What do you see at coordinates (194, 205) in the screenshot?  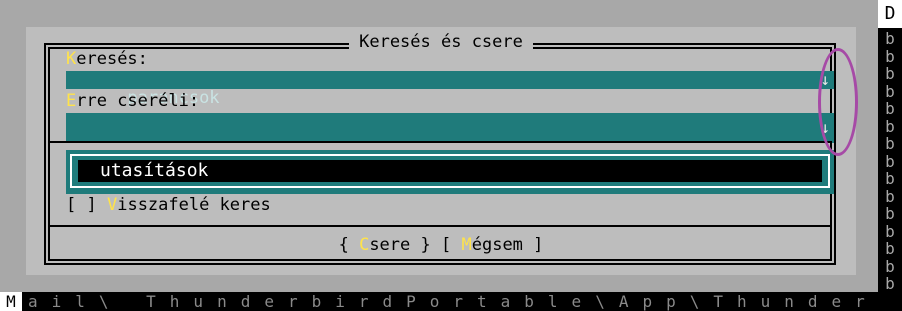 I see `reverse-search-label: isszafelé keres` at bounding box center [194, 205].